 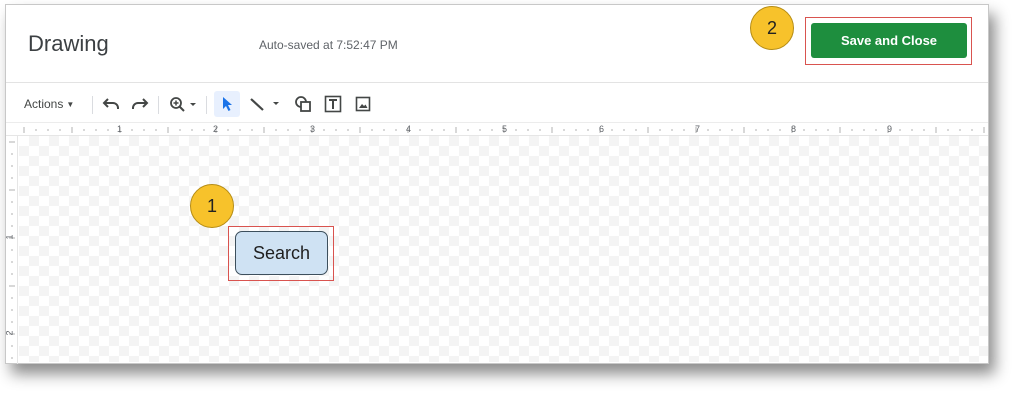 What do you see at coordinates (409, 129) in the screenshot?
I see `ruler-number: 4` at bounding box center [409, 129].